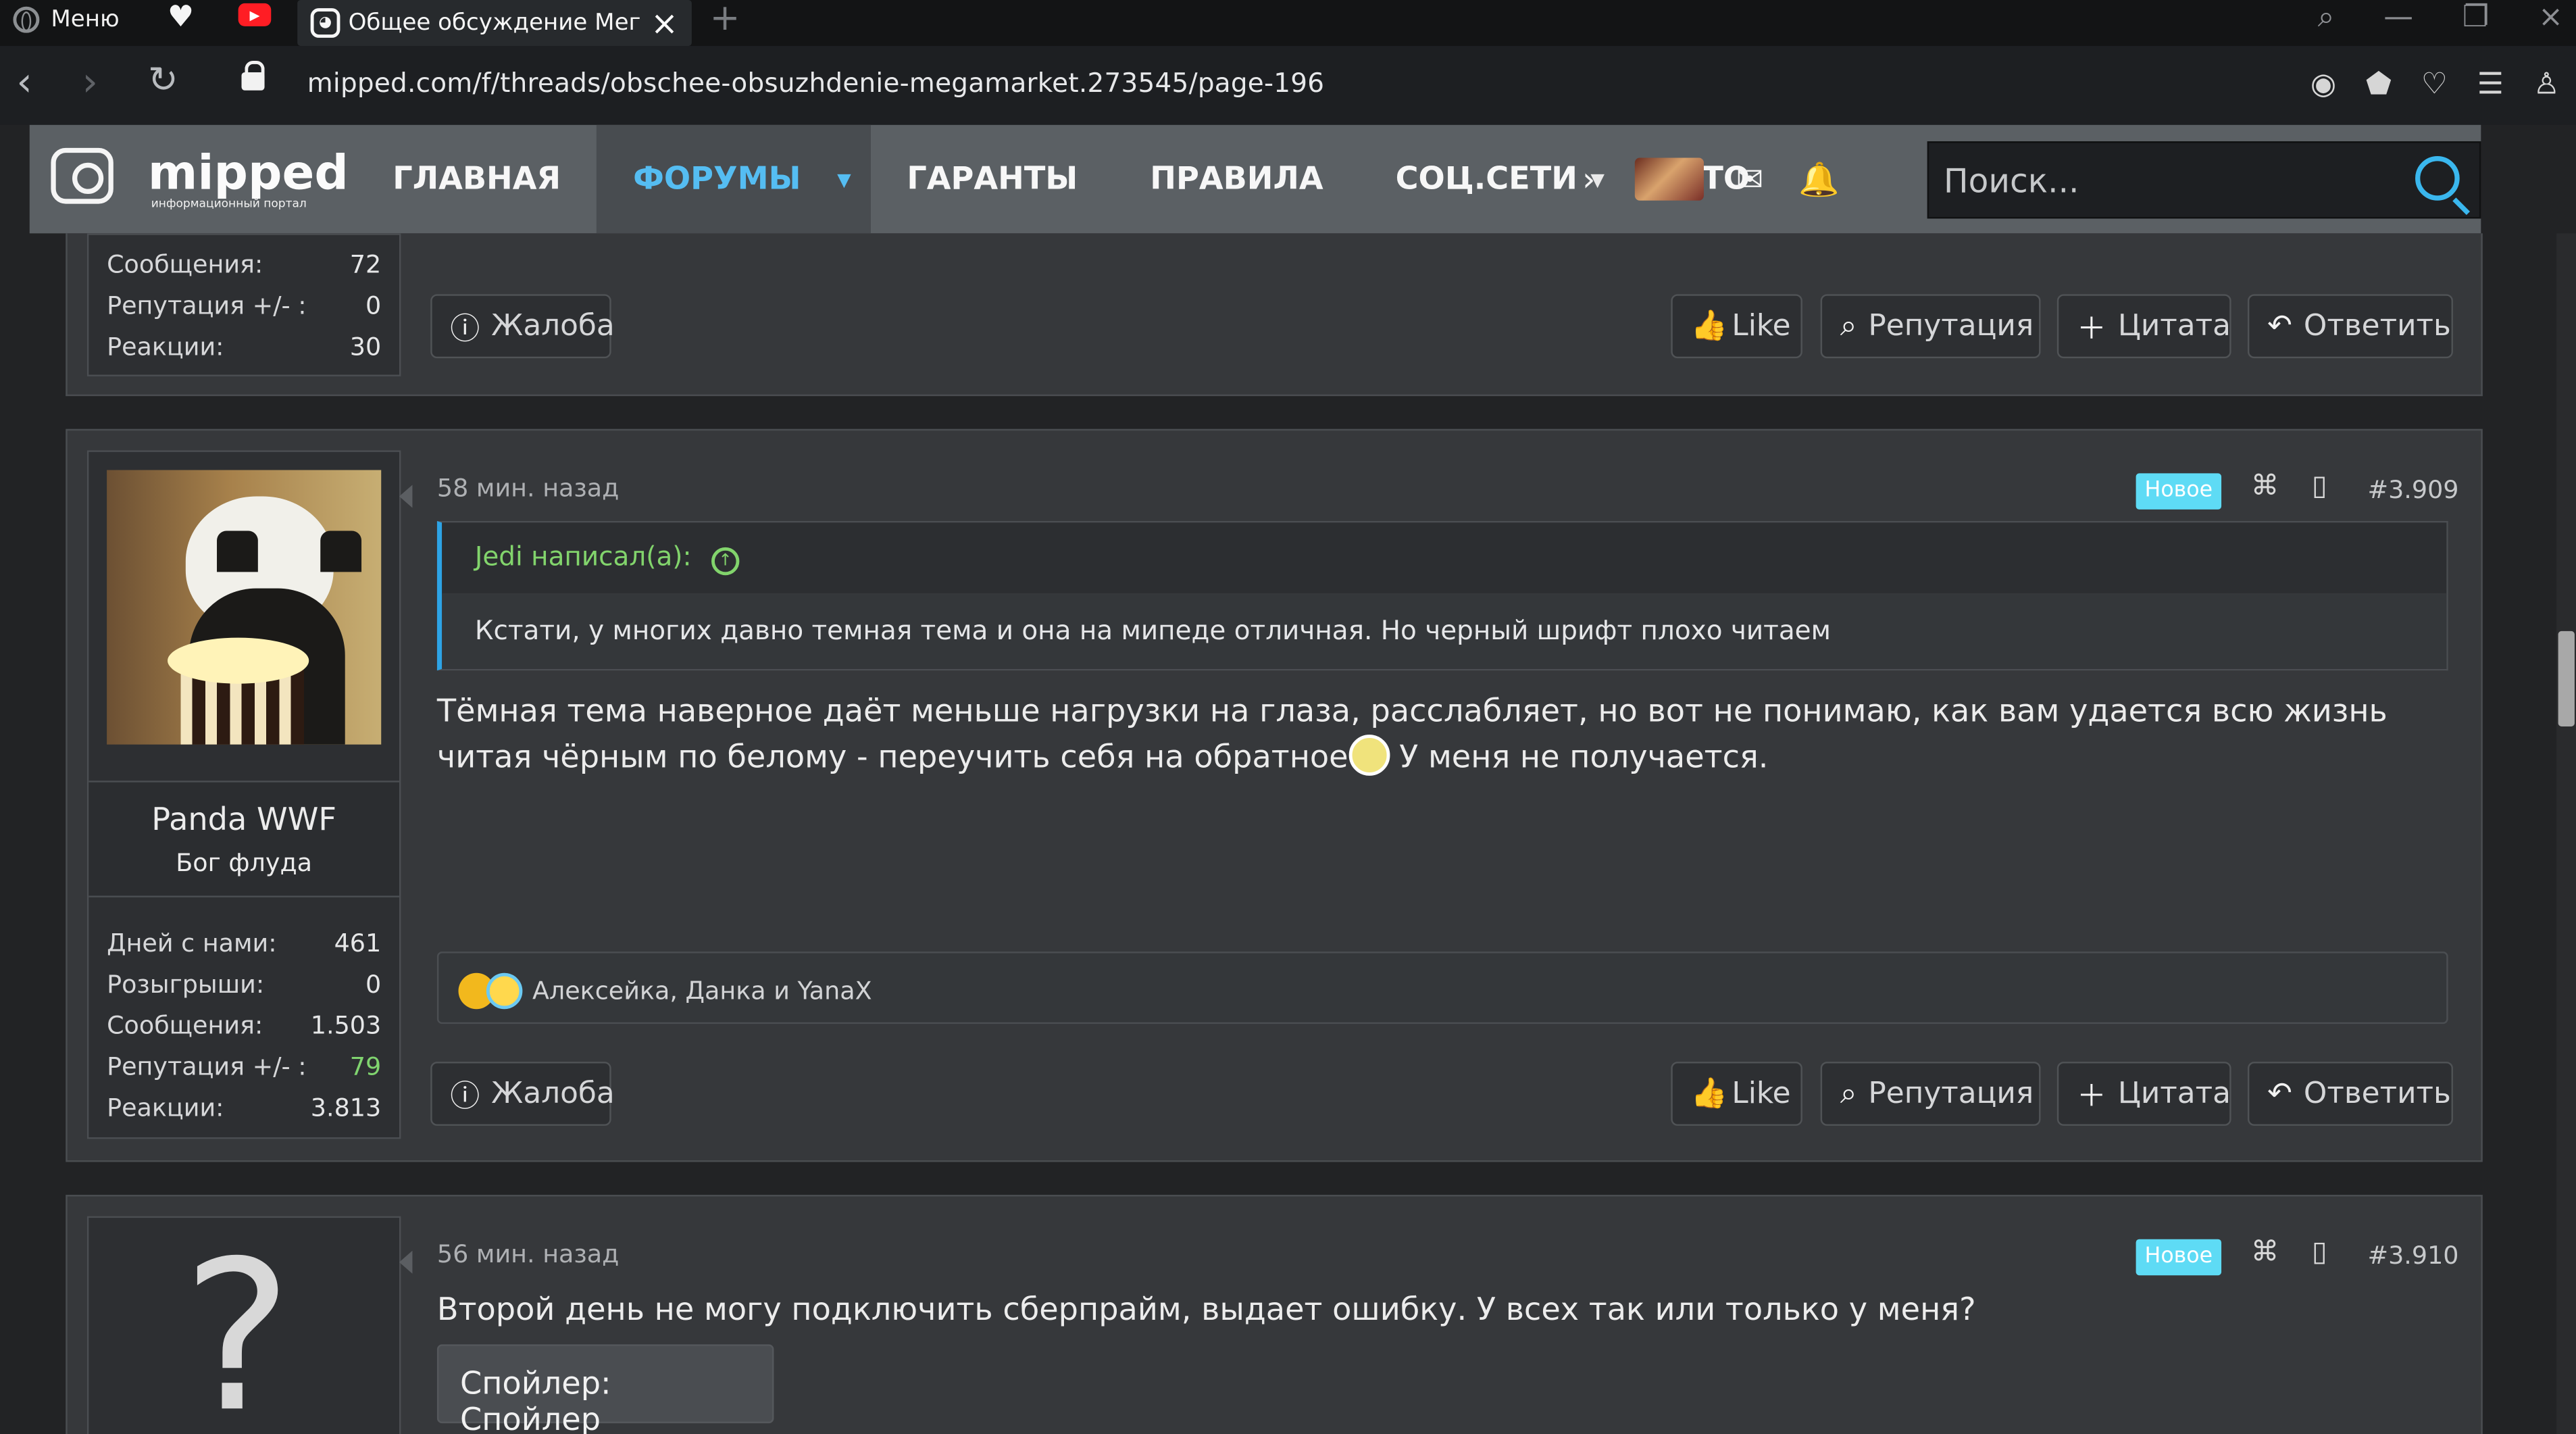 This screenshot has height=1434, width=2576. Describe the element at coordinates (2566, 678) in the screenshot. I see `scrollbar-thumb` at that location.